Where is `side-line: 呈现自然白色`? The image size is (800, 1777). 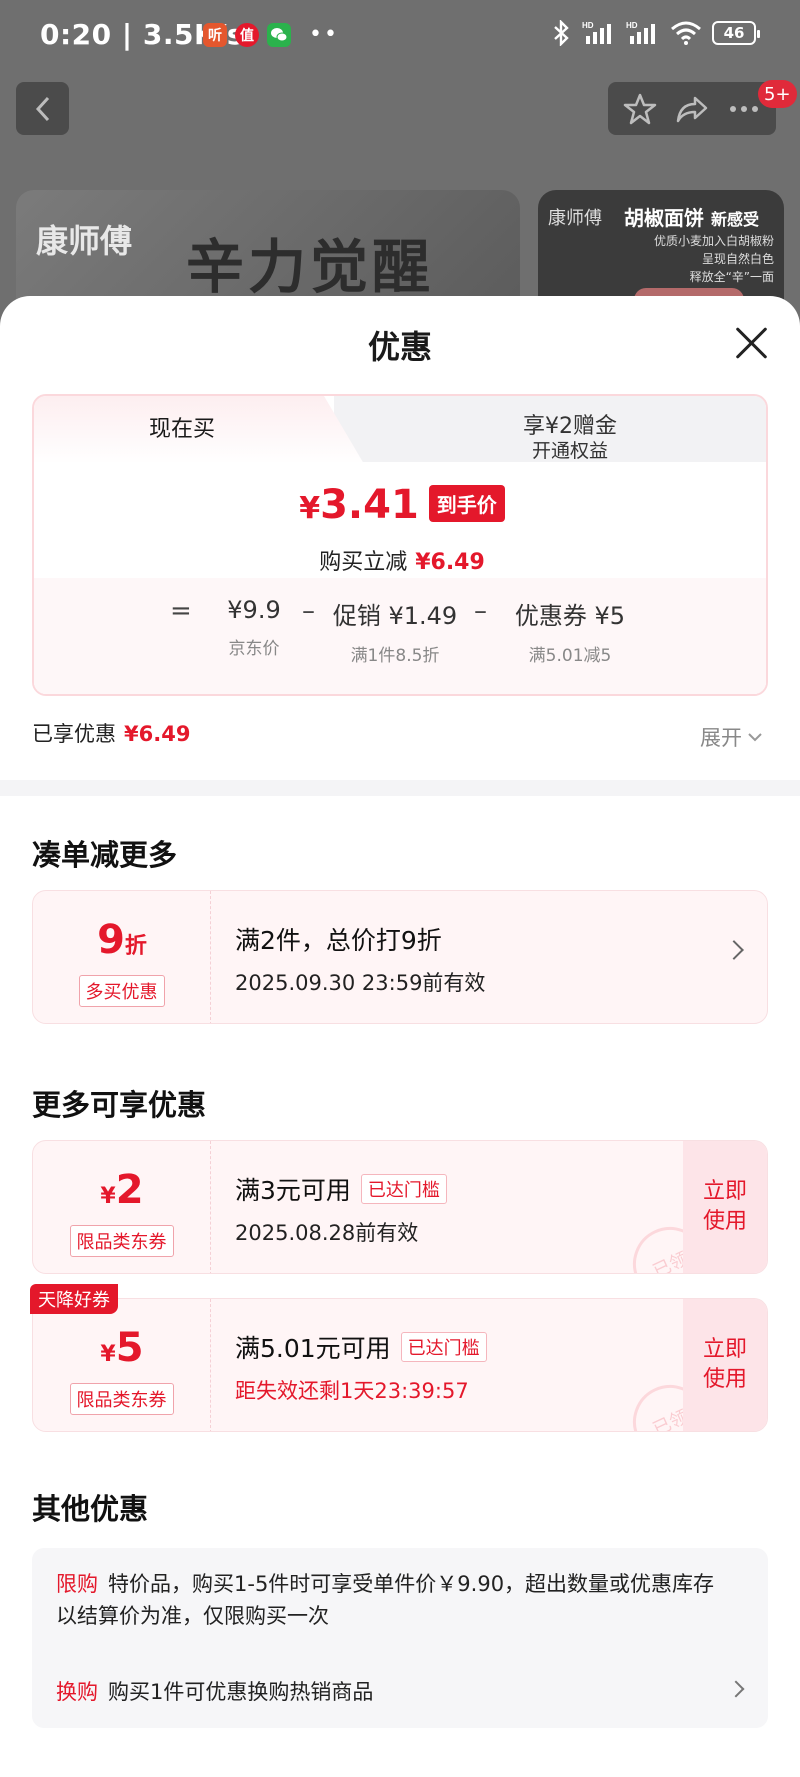
side-line: 呈现自然白色 is located at coordinates (737, 259).